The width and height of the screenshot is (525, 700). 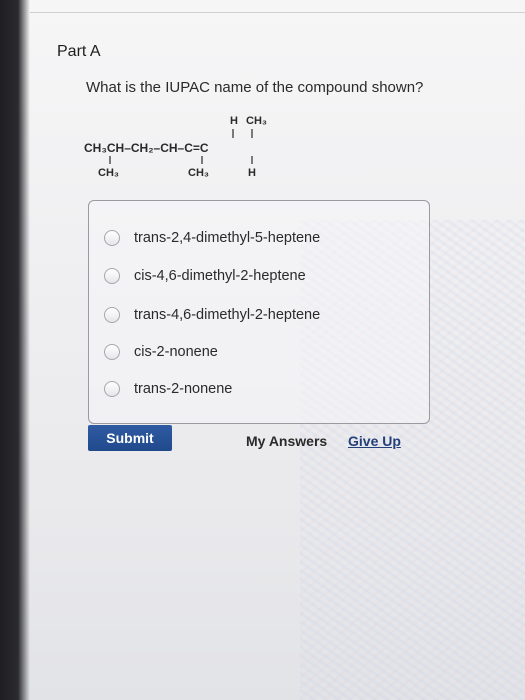 What do you see at coordinates (227, 238) in the screenshot?
I see `choice-label: trans-2,4-dimethyl-5-heptene` at bounding box center [227, 238].